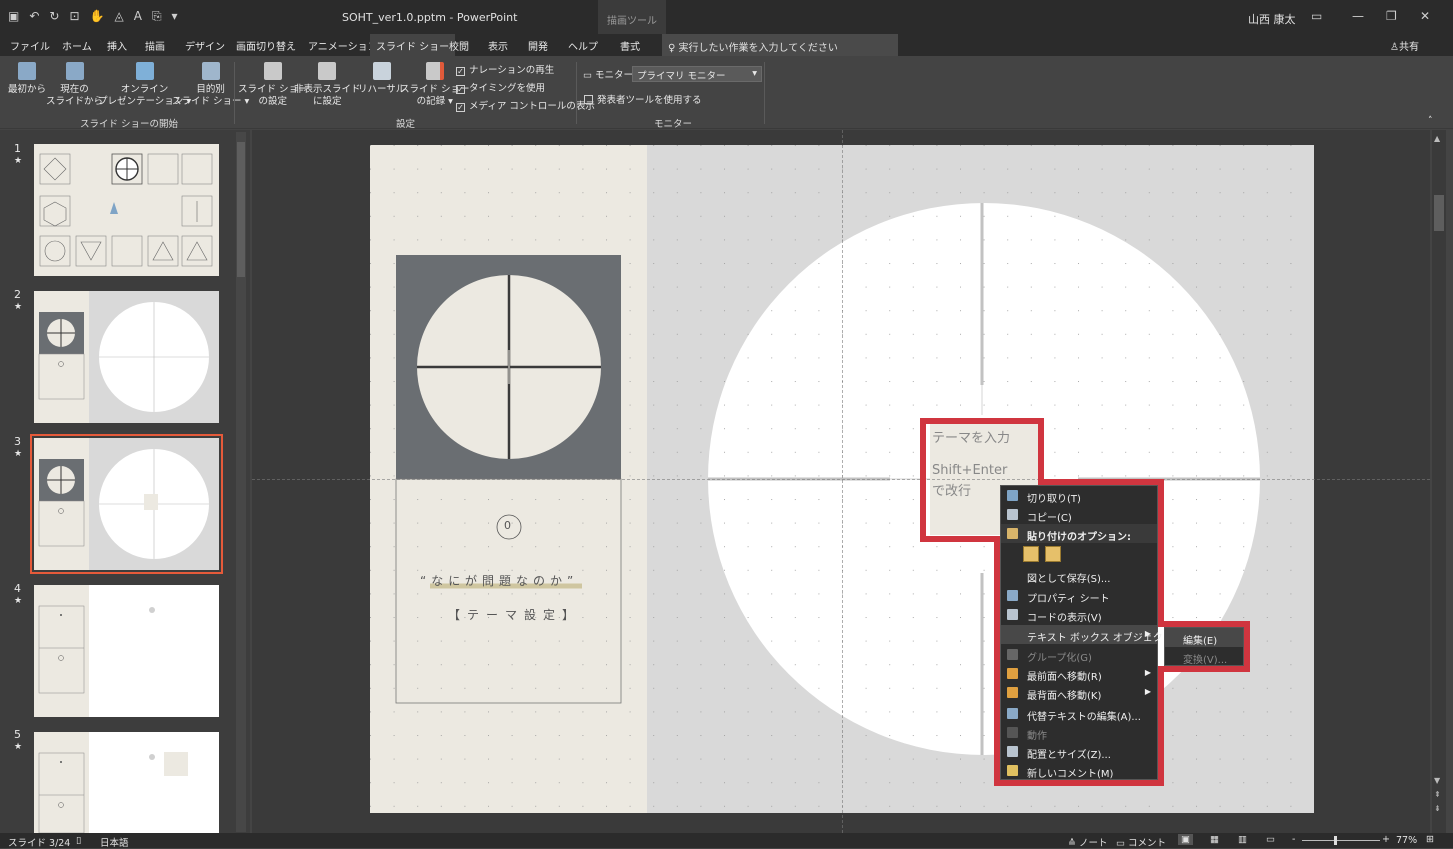  Describe the element at coordinates (1437, 780) in the screenshot. I see `scroll-down-icon: ▼` at that location.